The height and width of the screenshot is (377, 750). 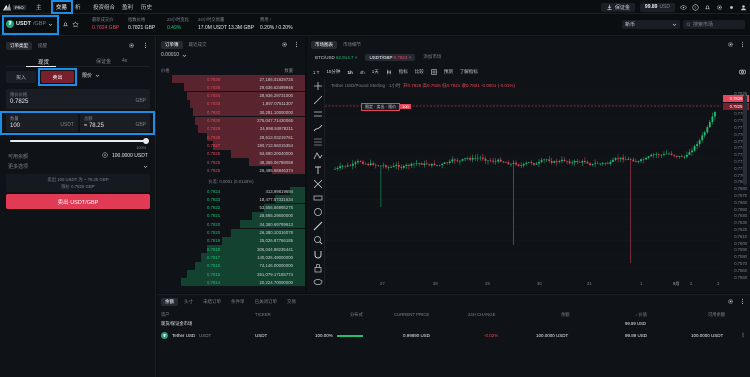 What do you see at coordinates (231, 257) in the screenshot?
I see `bid-row: 0.7817 140,026.49000000` at bounding box center [231, 257].